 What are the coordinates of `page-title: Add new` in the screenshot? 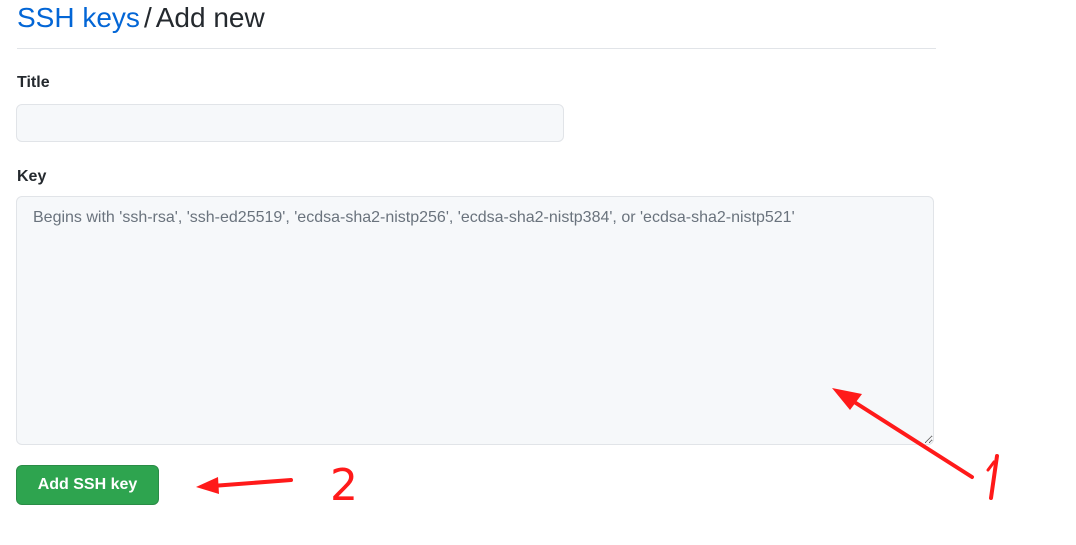 It's located at (210, 17).